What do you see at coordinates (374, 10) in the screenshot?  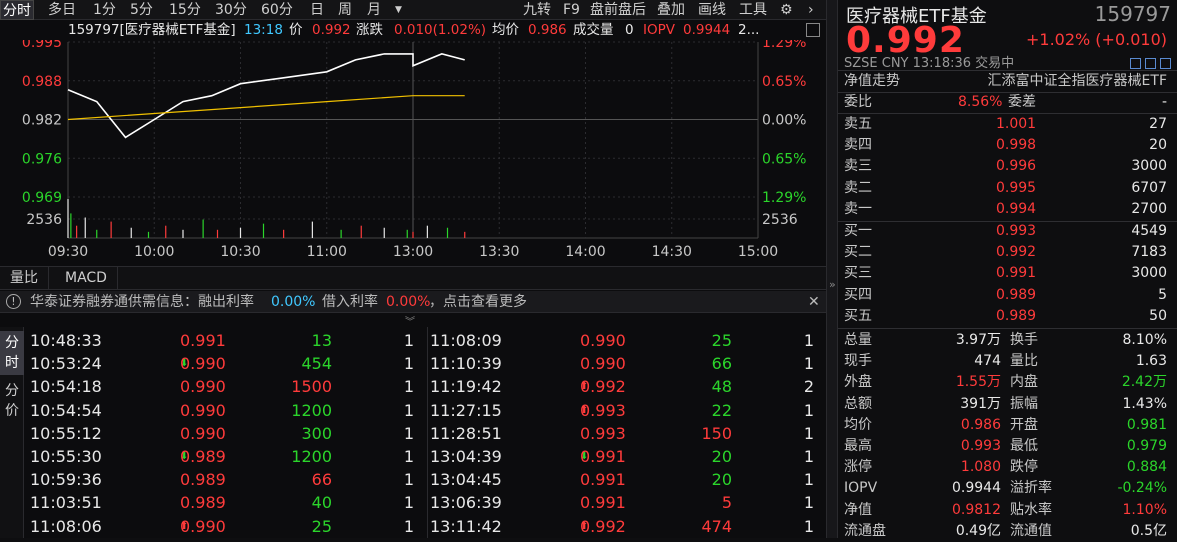 I see `tab-month: 月` at bounding box center [374, 10].